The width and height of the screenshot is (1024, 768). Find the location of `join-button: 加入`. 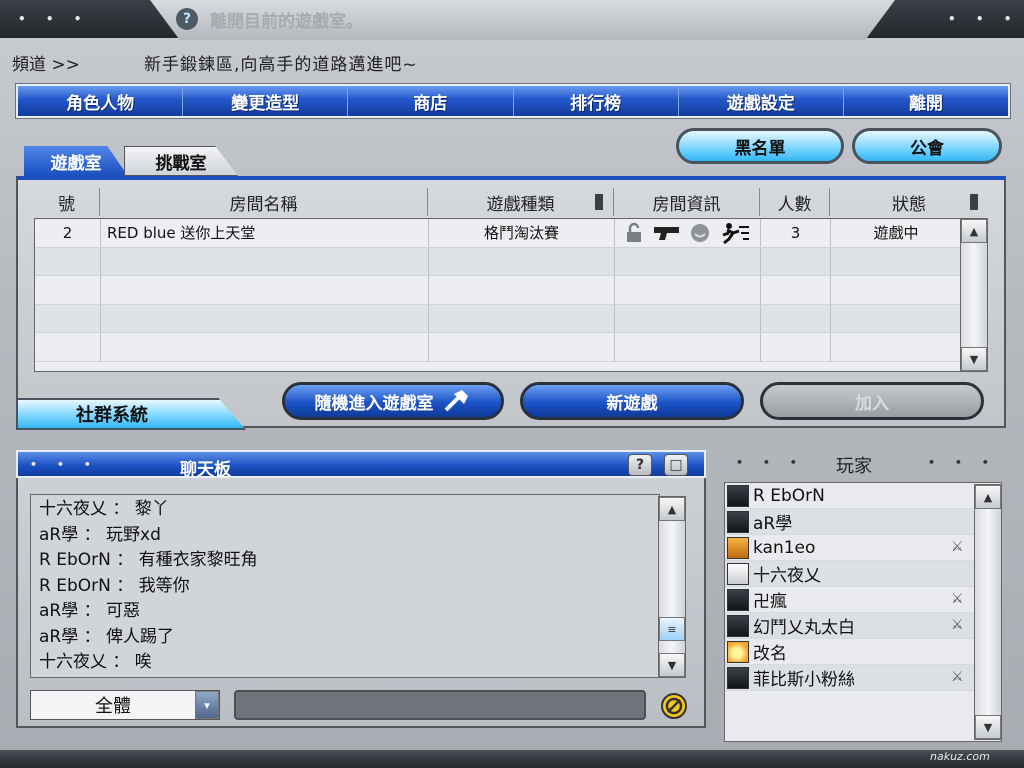

join-button: 加入 is located at coordinates (872, 401).